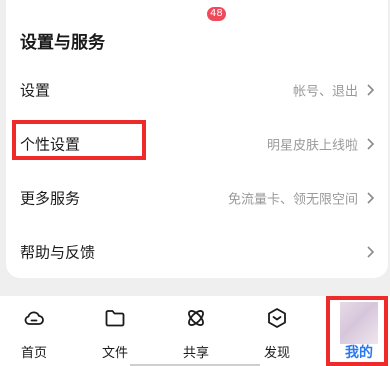 The image size is (390, 366). I want to click on row-label: 帮助与反馈, so click(58, 252).